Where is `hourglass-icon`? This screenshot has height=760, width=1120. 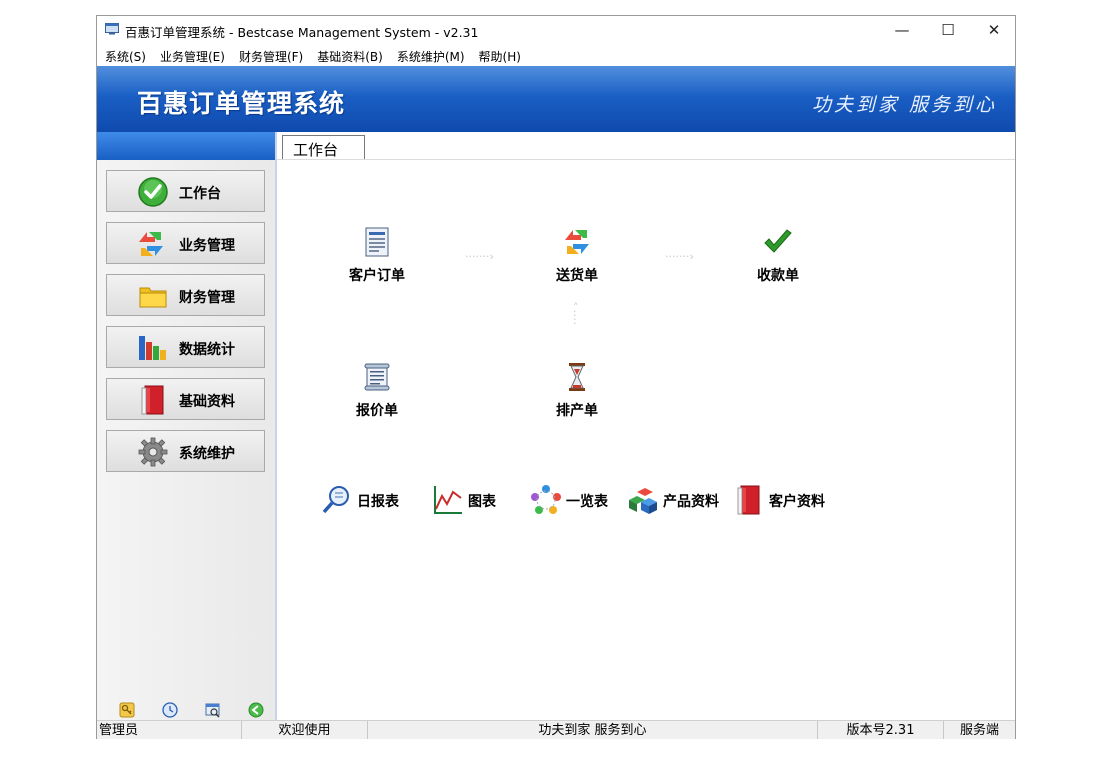 hourglass-icon is located at coordinates (577, 377).